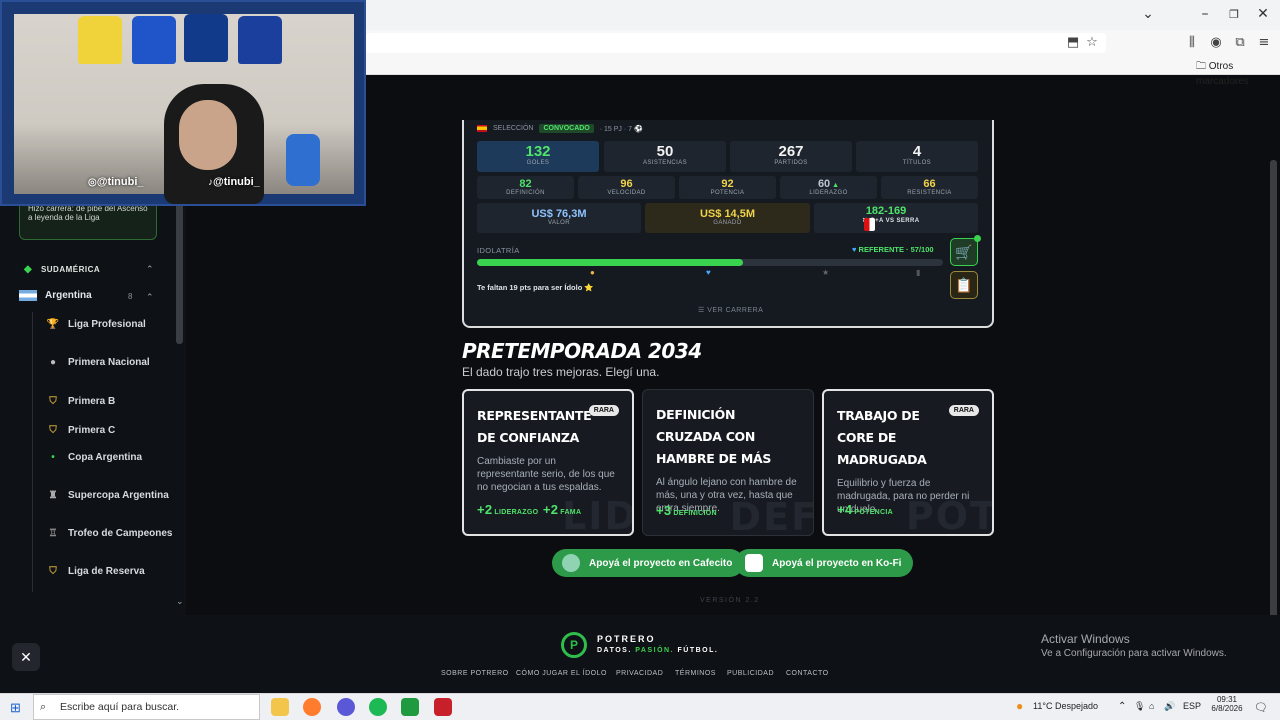  I want to click on idolatry-label: IDOLATRÍA, so click(498, 250).